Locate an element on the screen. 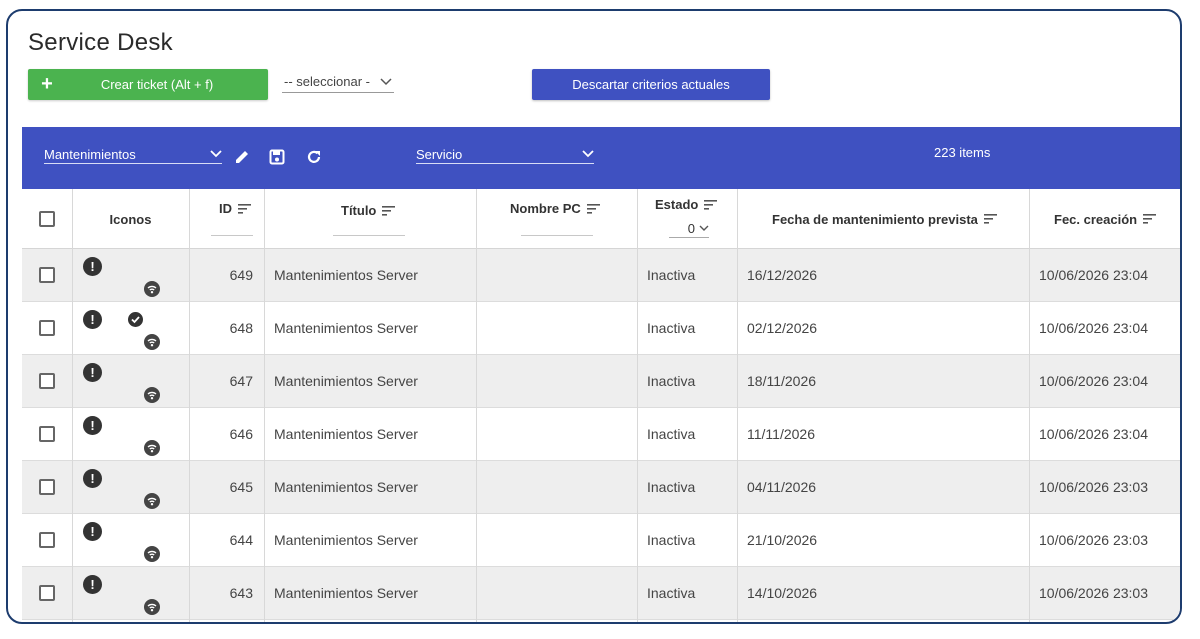 This screenshot has width=1200, height=639. title-filter-input is located at coordinates (369, 235).